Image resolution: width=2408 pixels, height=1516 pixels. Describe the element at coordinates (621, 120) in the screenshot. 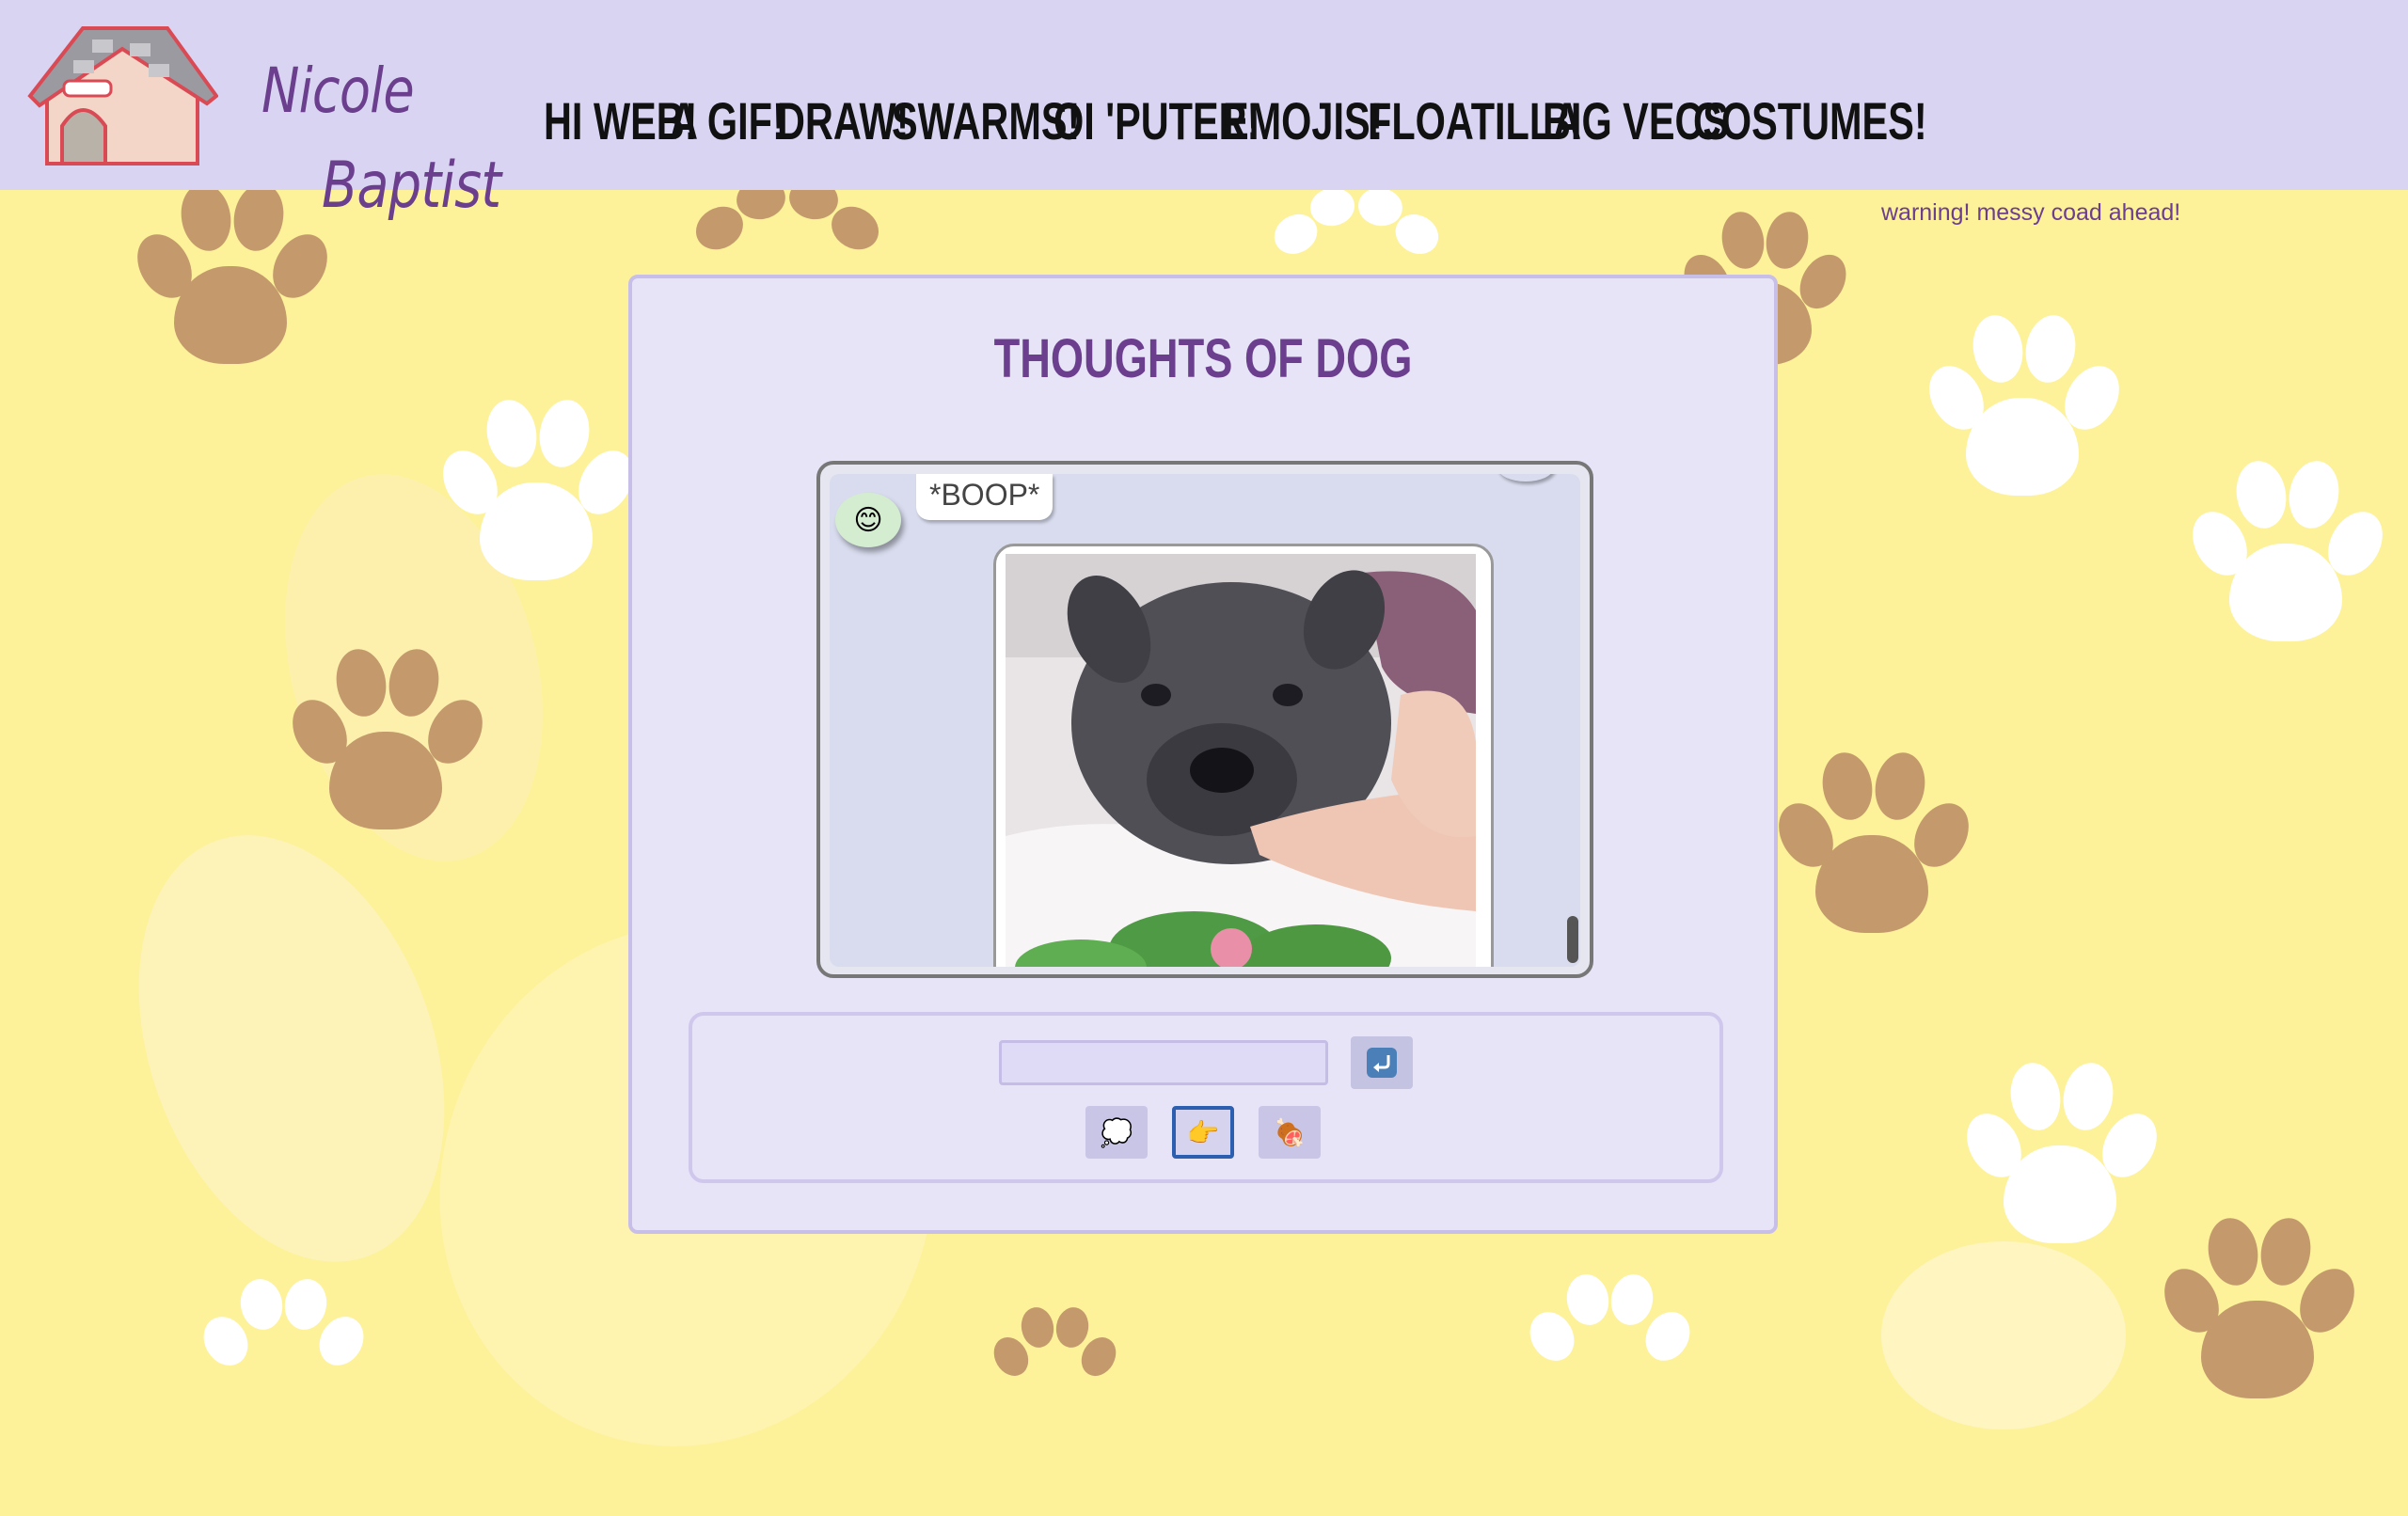

I see `nav-item-hi-web: HI WEB!` at that location.